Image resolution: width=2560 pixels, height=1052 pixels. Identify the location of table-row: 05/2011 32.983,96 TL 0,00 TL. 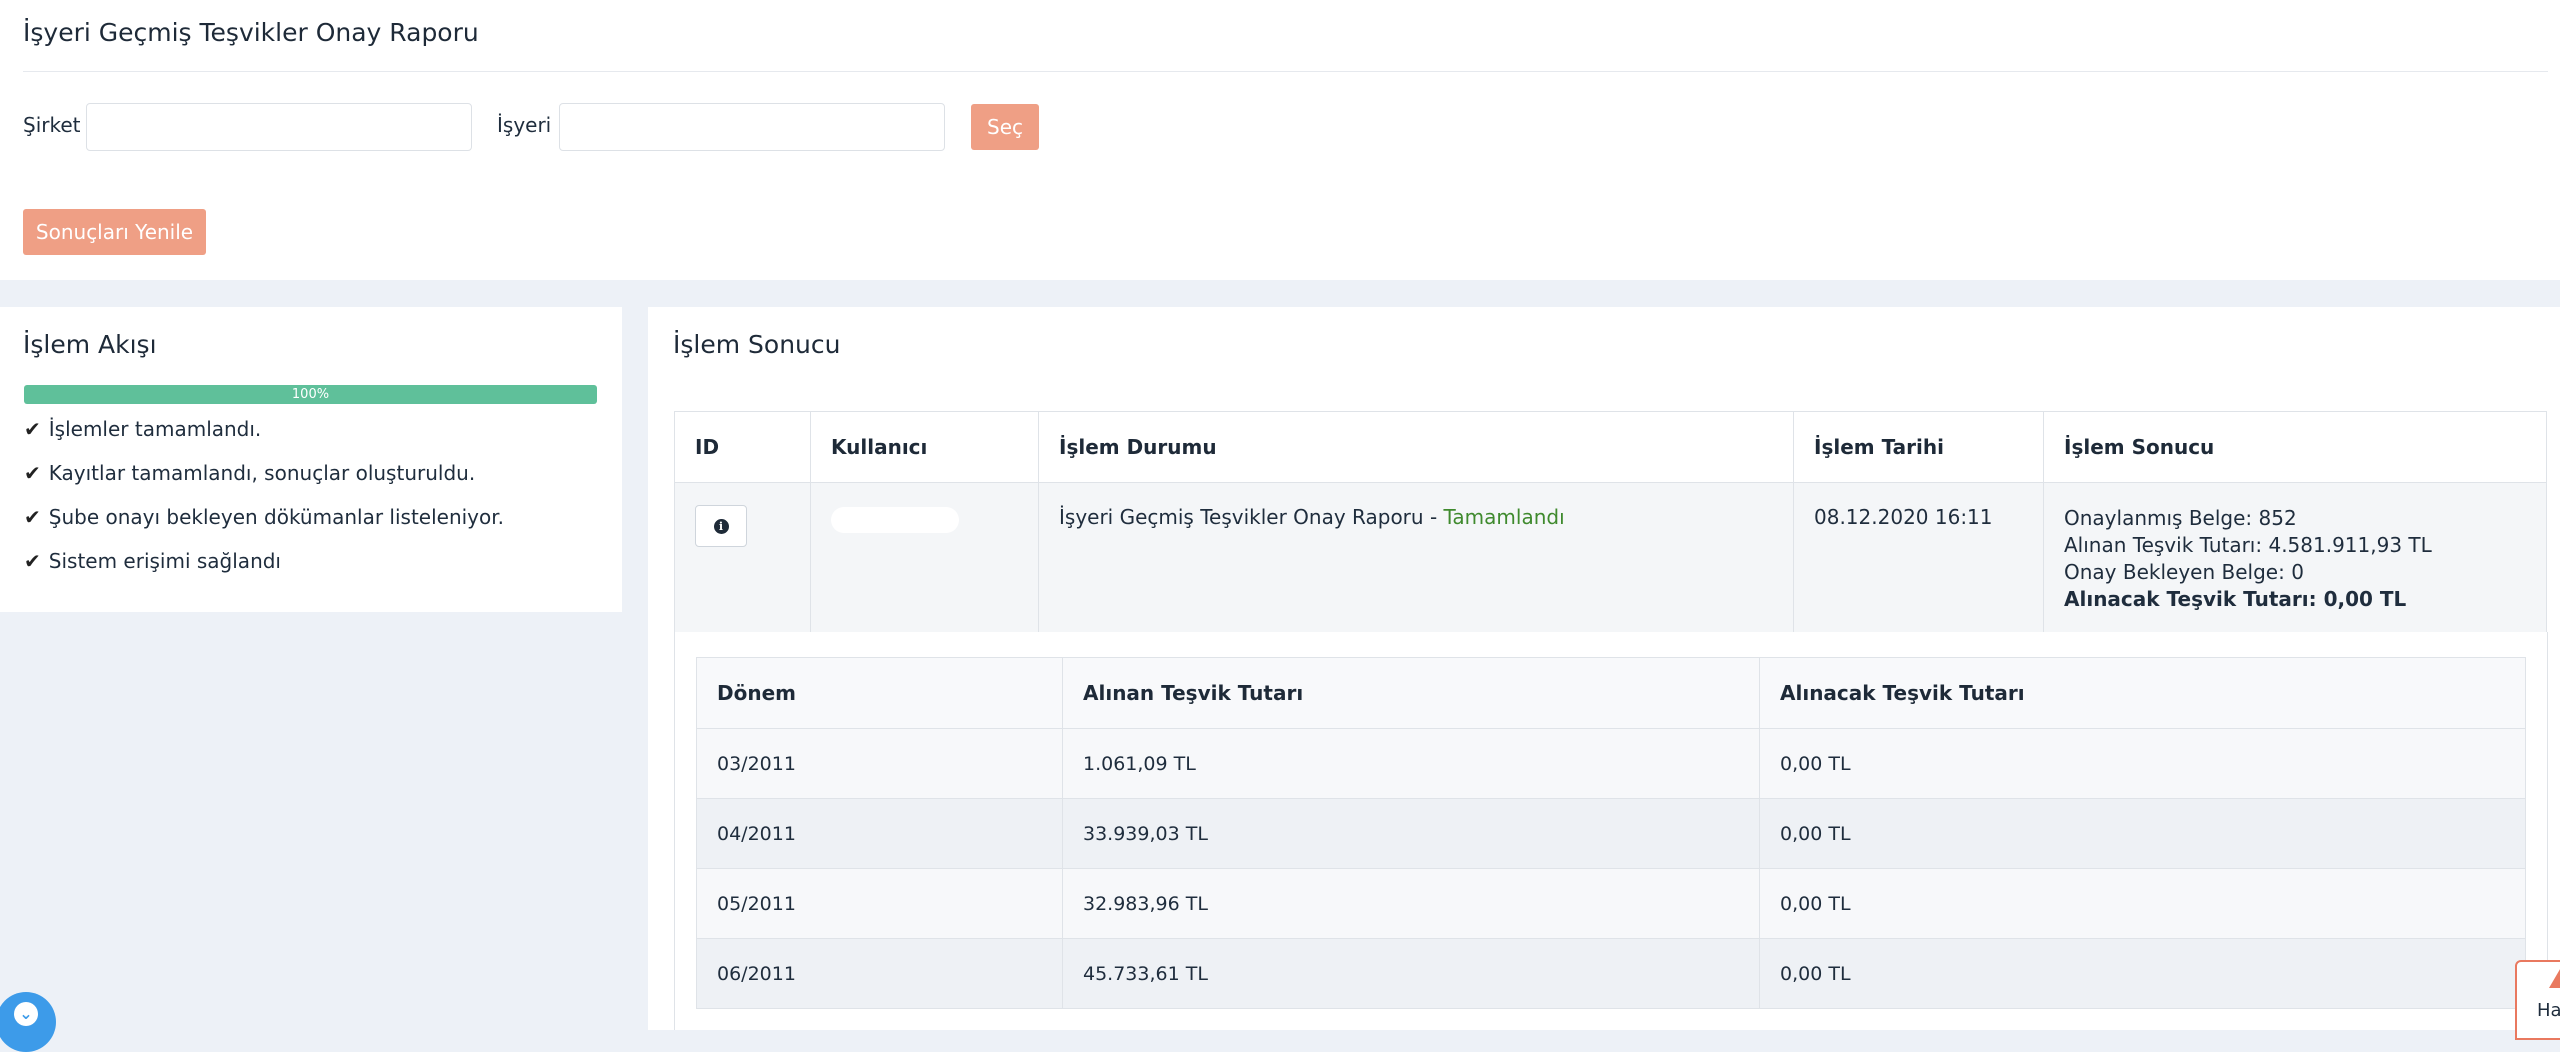
(1611, 903).